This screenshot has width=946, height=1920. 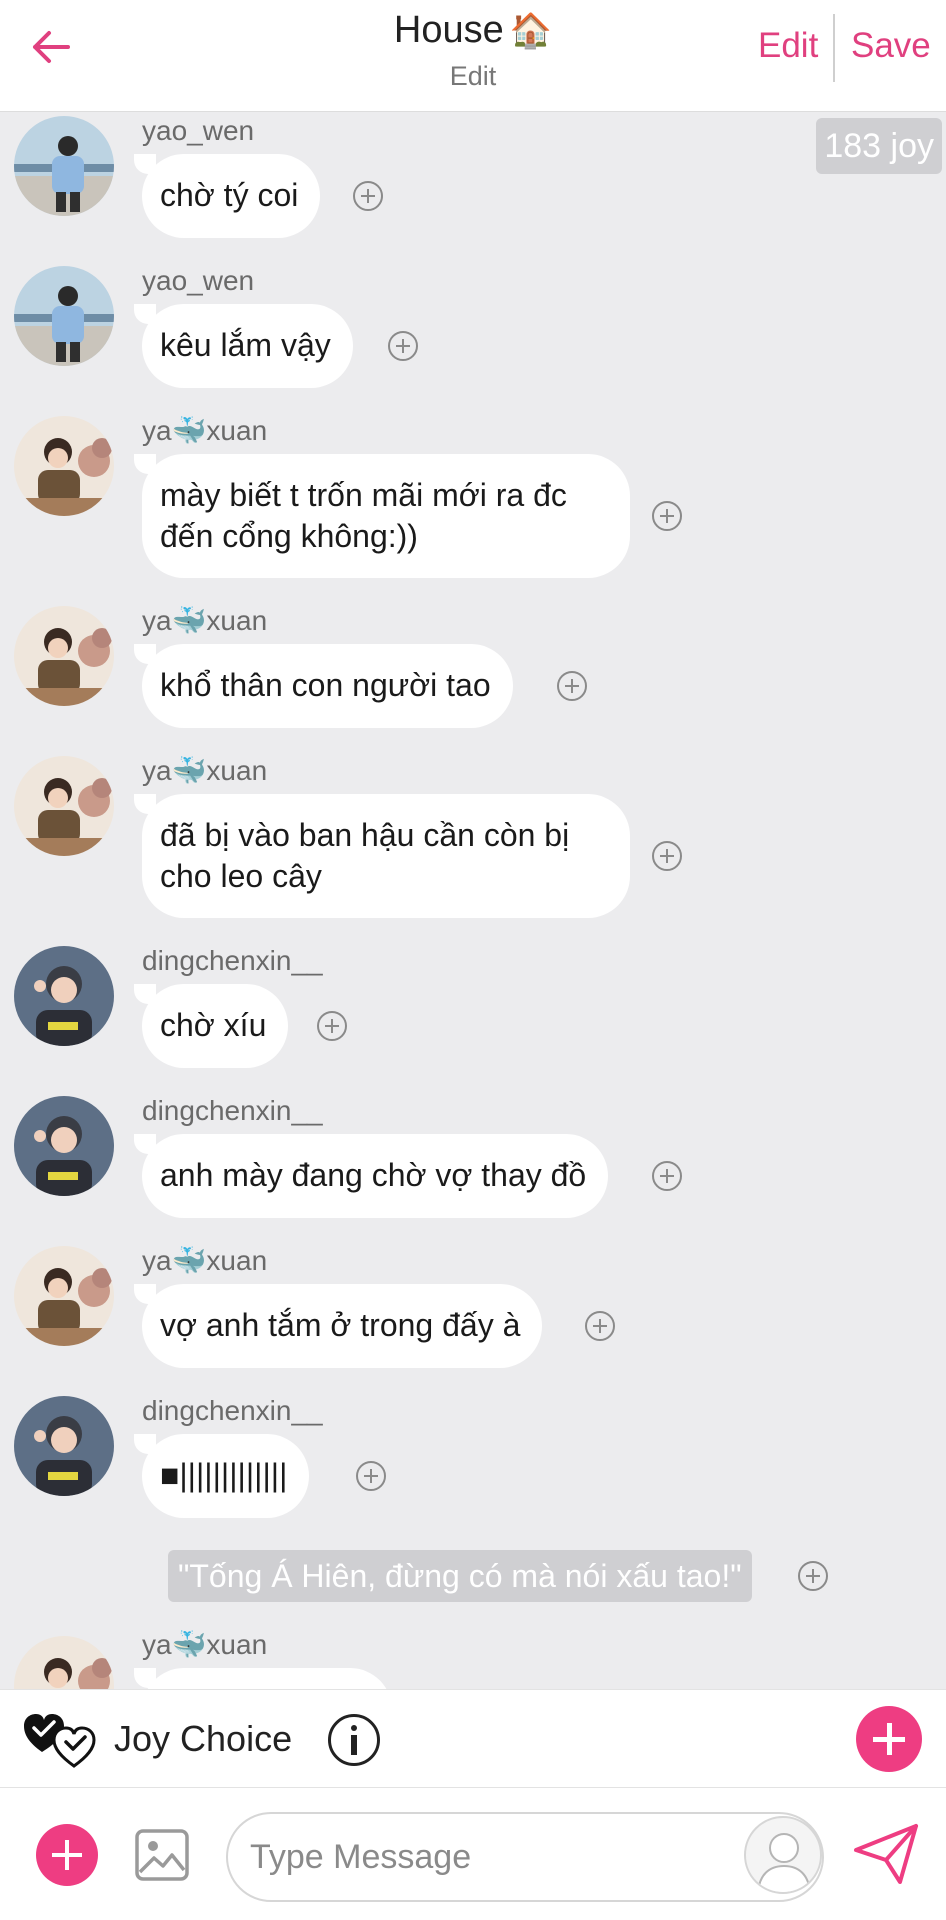 I want to click on edit-button: Edit, so click(x=788, y=46).